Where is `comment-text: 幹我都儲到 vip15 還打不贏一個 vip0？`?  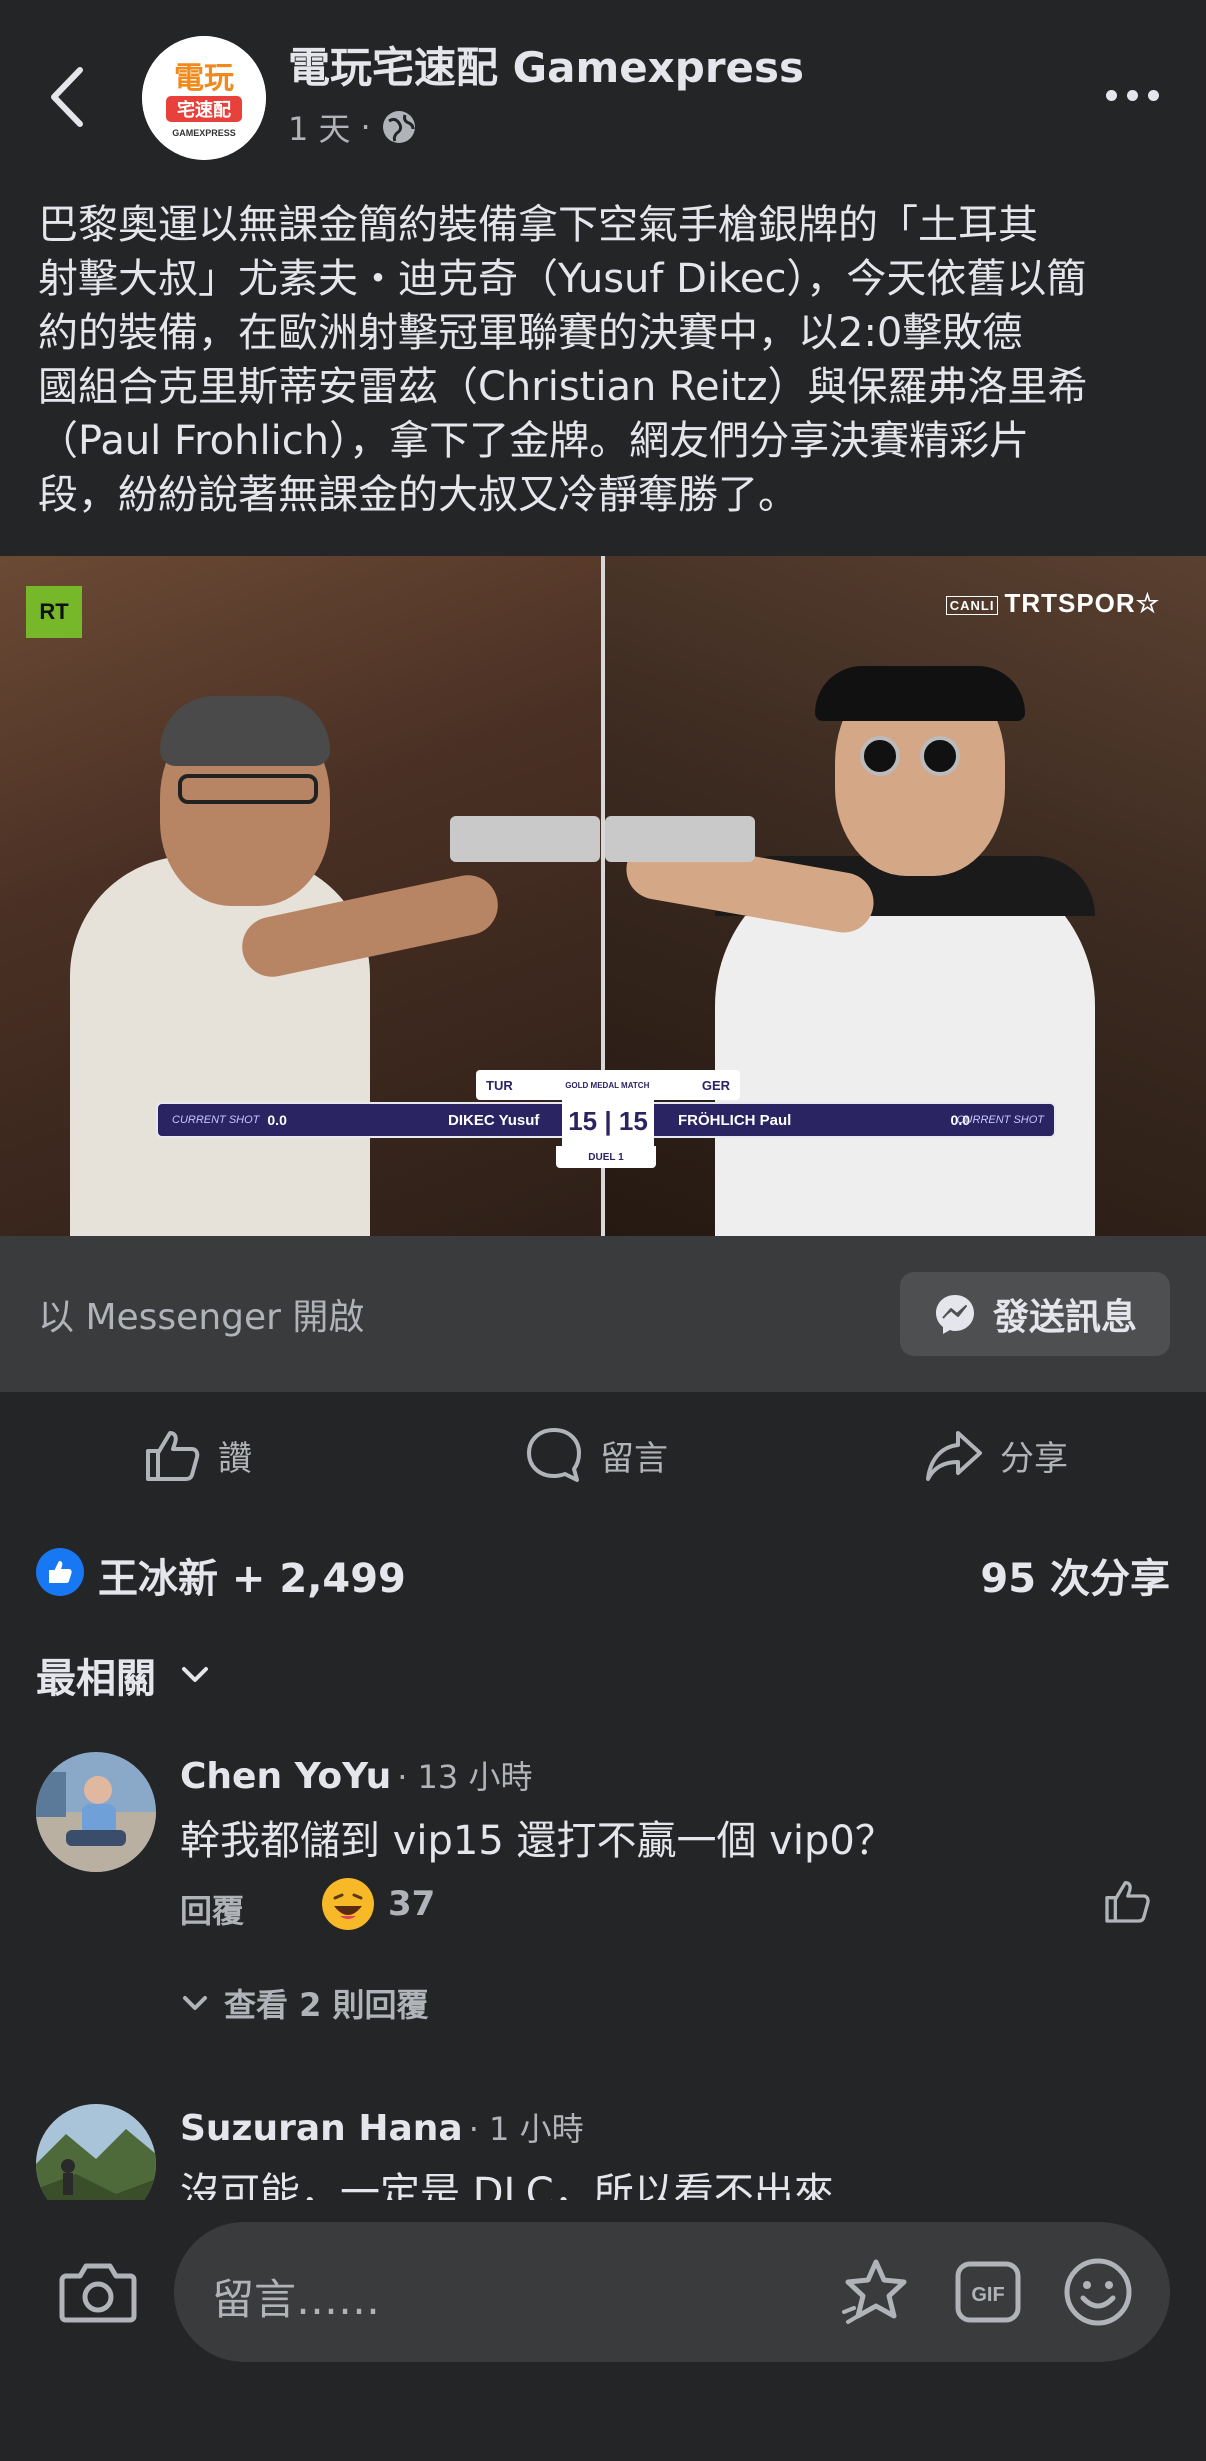
comment-text: 幹我都儲到 vip15 還打不贏一個 vip0？ is located at coordinates (537, 1841).